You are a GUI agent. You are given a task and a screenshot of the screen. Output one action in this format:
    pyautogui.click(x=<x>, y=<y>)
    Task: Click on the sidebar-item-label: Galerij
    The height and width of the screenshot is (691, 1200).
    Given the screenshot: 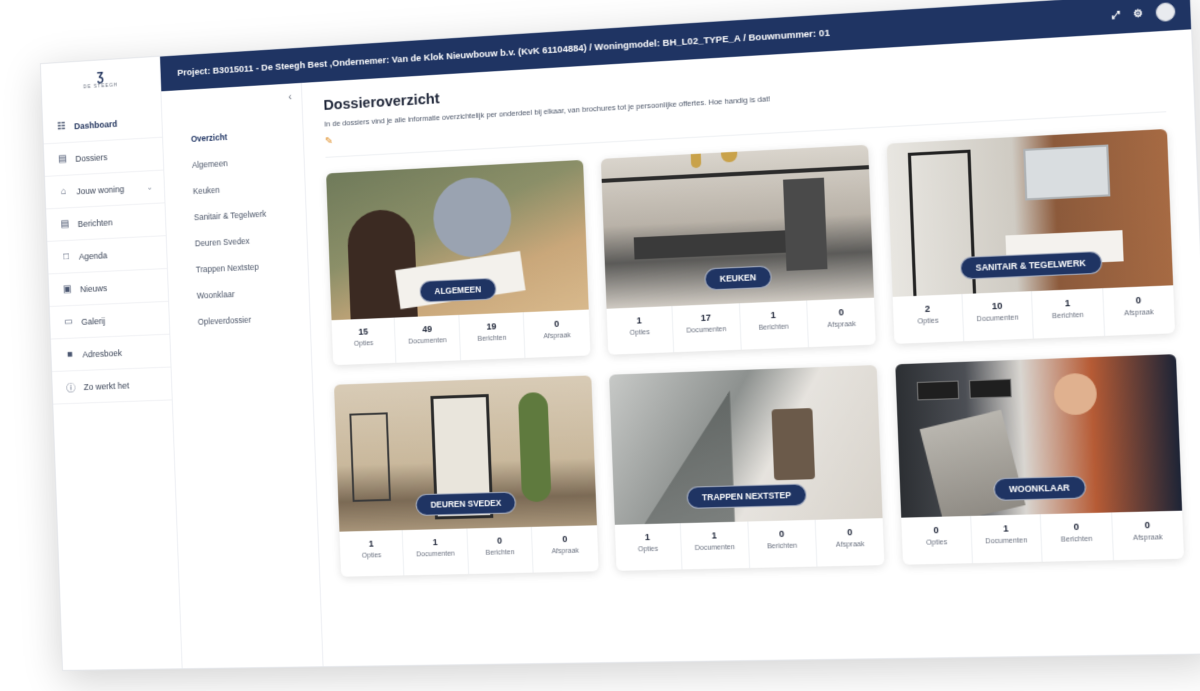 What is the action you would take?
    pyautogui.click(x=93, y=321)
    